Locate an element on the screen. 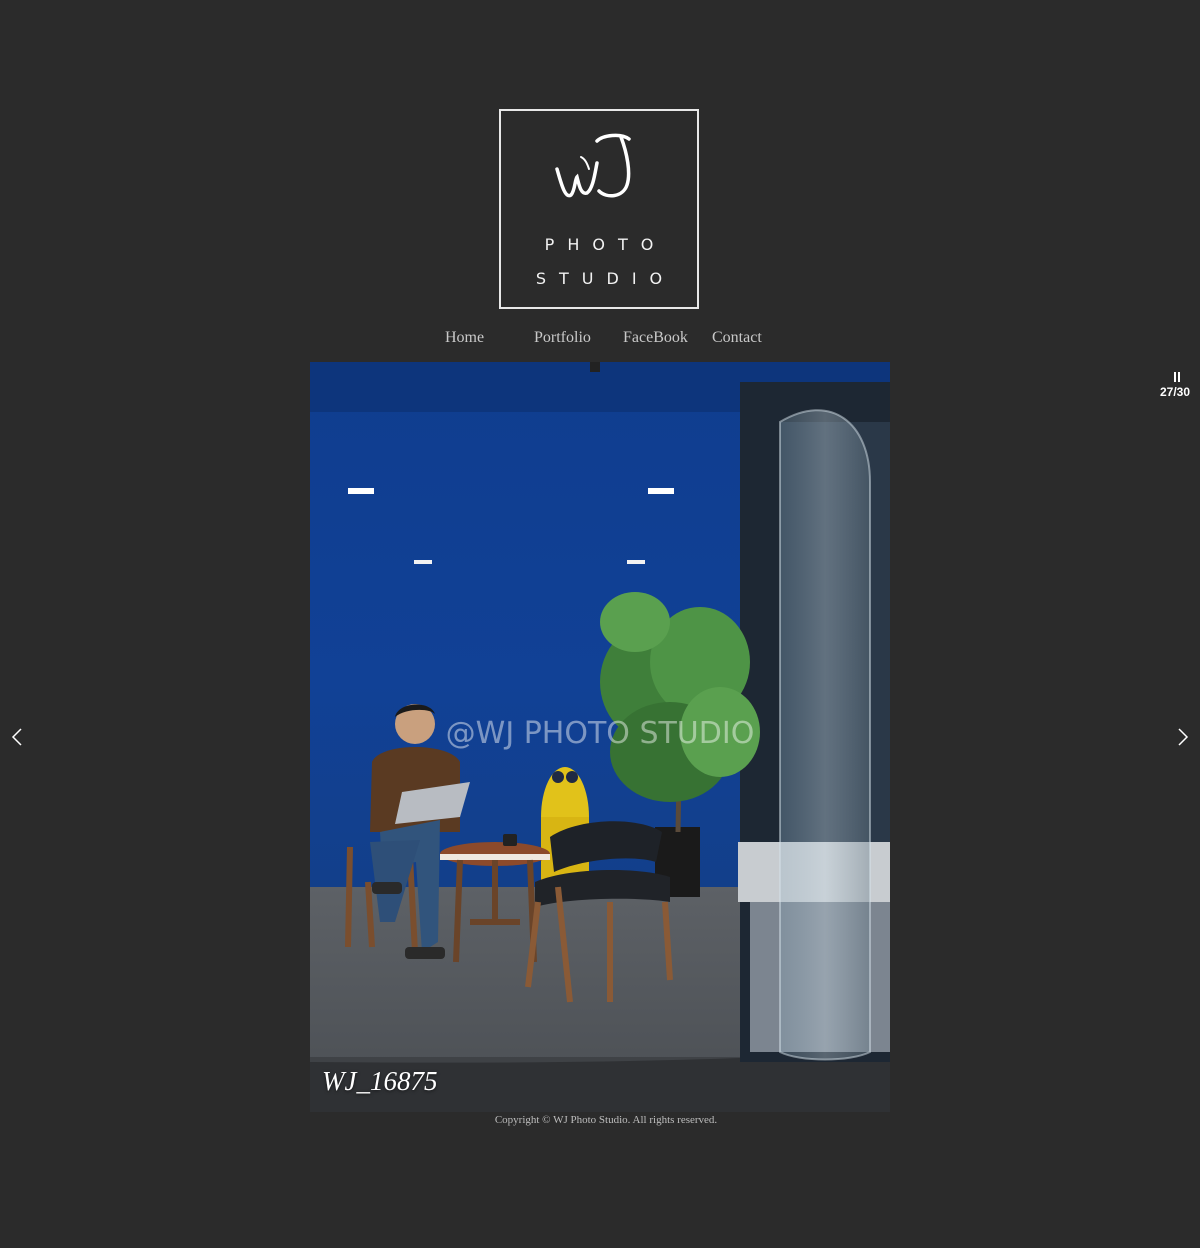  studio-logo: PHOTO STUDIO is located at coordinates (599, 209).